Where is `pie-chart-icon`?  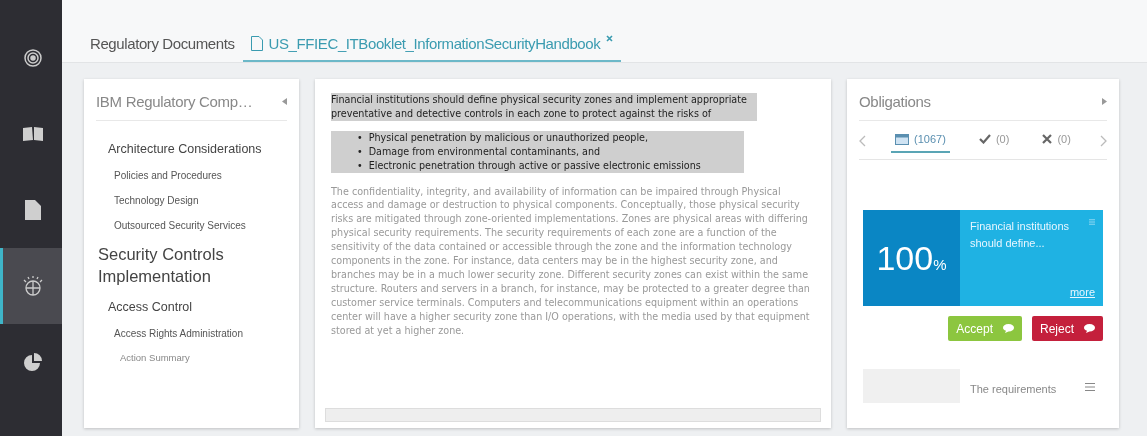 pie-chart-icon is located at coordinates (32, 362).